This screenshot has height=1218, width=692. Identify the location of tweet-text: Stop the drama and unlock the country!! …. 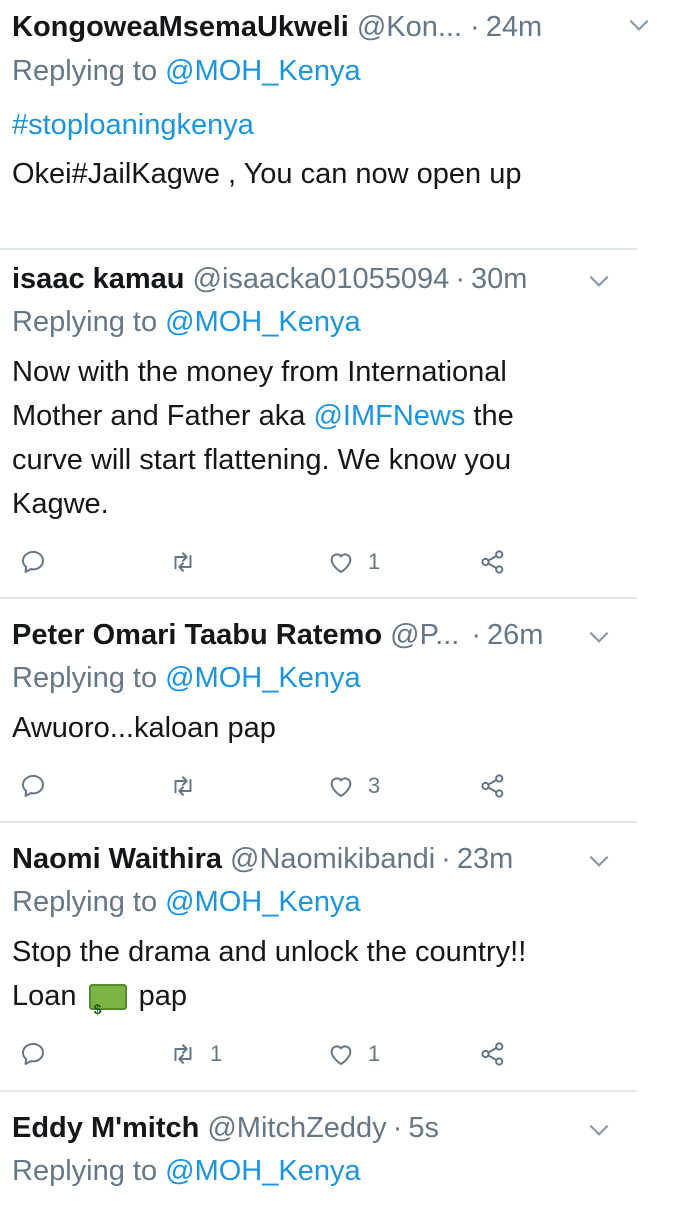
(320, 974).